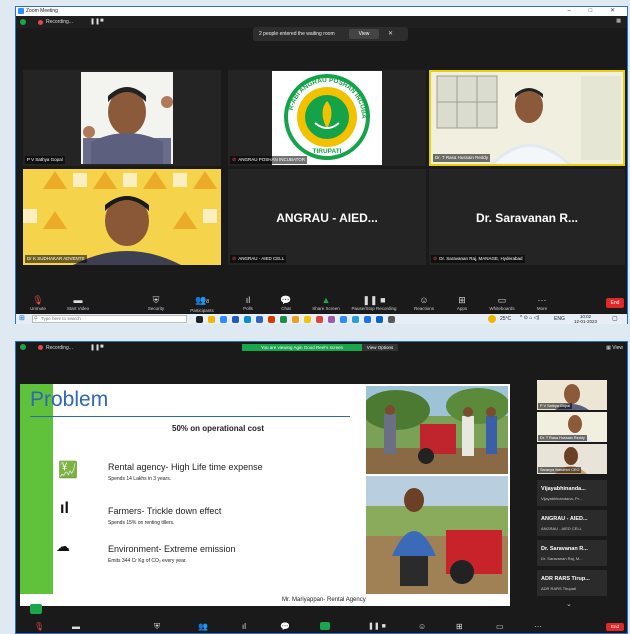  I want to click on file-explorer-icon, so click(211, 319).